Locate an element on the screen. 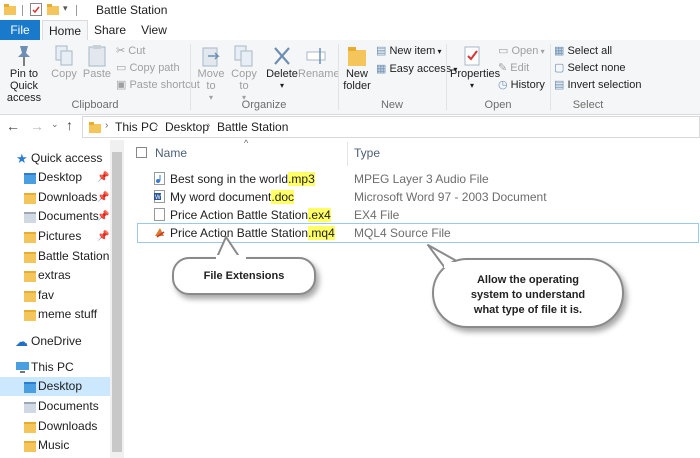 This screenshot has height=458, width=700. sidebar-item-fav: fav is located at coordinates (55, 295).